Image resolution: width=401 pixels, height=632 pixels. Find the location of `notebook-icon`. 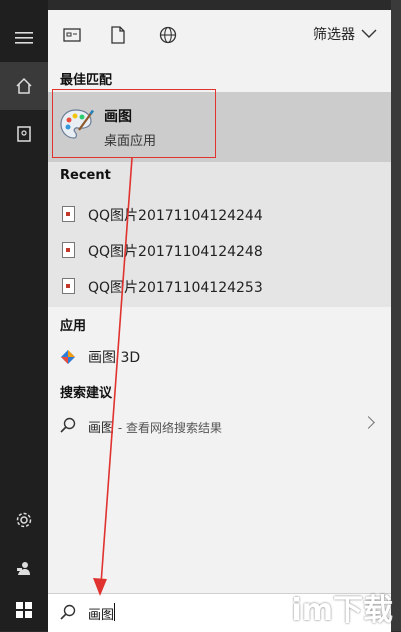

notebook-icon is located at coordinates (24, 134).